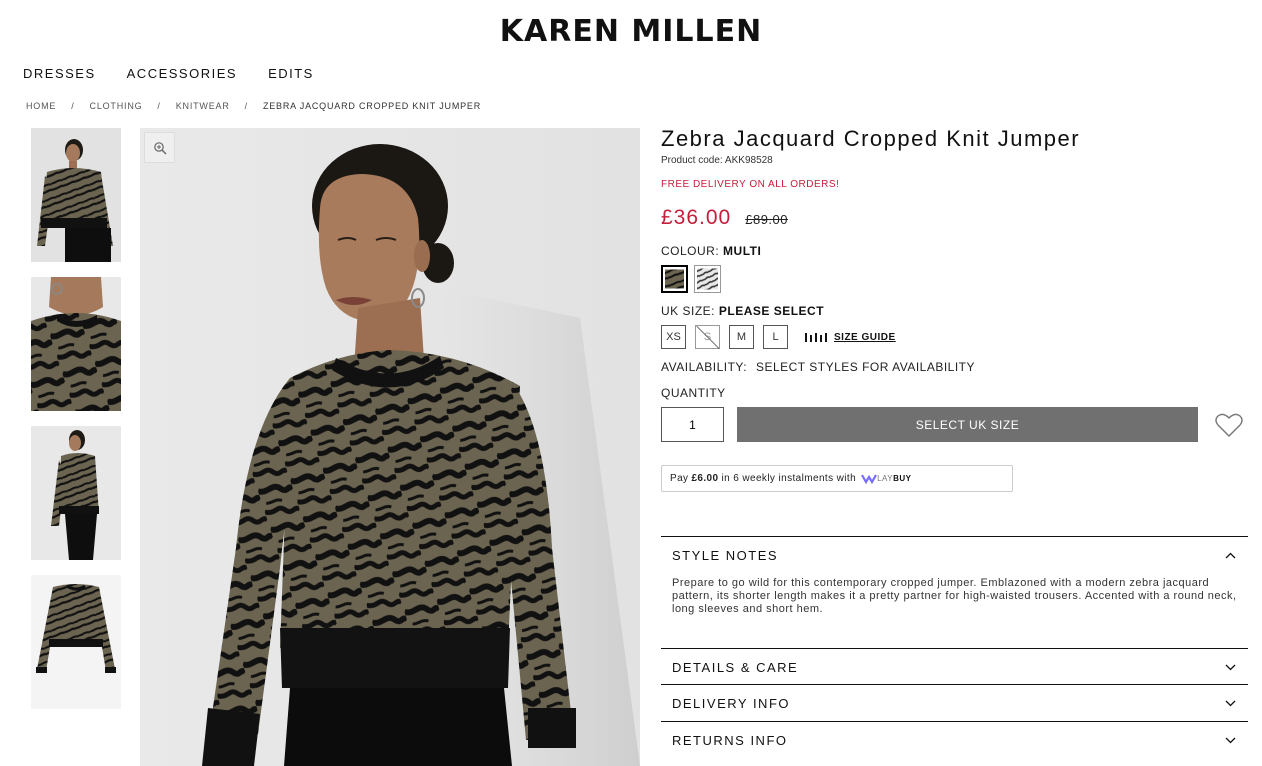 Image resolution: width=1262 pixels, height=766 pixels. I want to click on breadcrumb-knitwear: KNITWEAR, so click(203, 106).